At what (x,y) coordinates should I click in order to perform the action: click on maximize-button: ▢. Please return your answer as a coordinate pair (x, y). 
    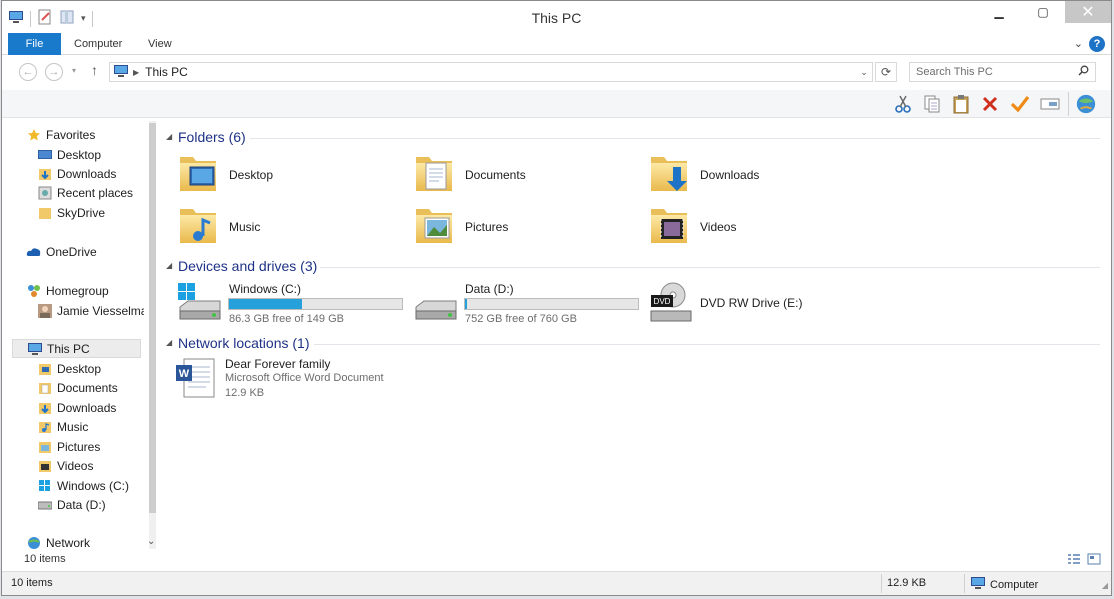
    Looking at the image, I should click on (1043, 12).